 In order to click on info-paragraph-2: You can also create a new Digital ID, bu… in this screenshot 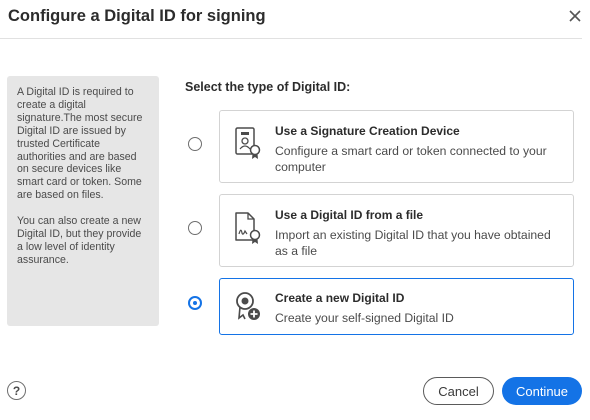, I will do `click(79, 240)`.